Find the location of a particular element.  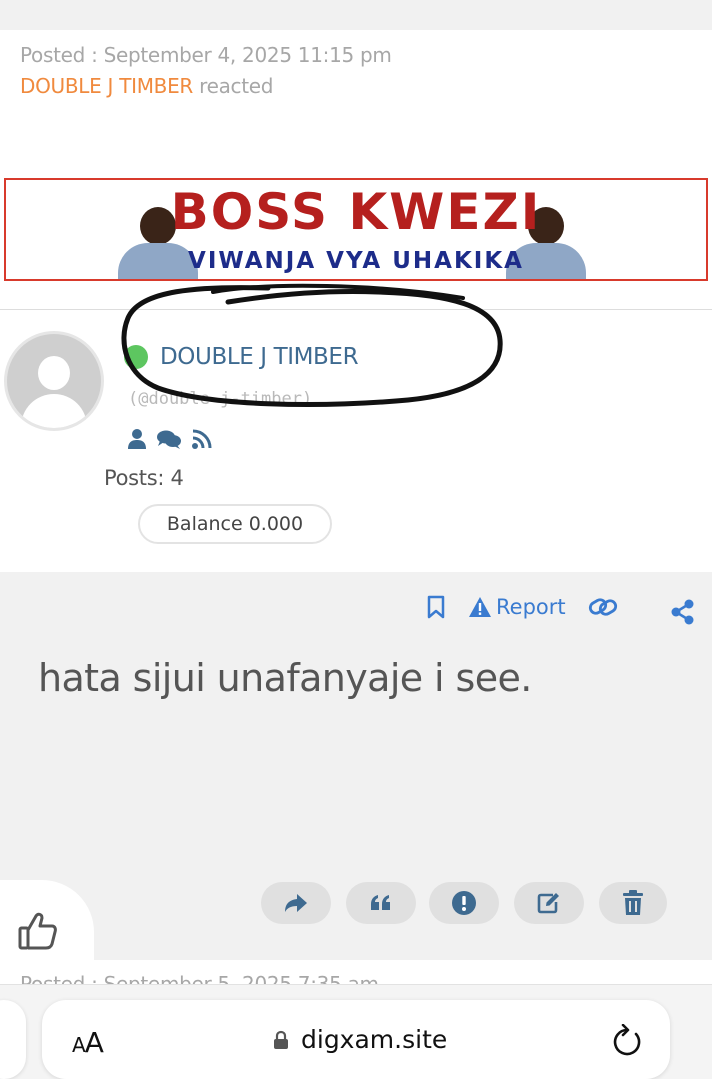

share-icon is located at coordinates (683, 612).